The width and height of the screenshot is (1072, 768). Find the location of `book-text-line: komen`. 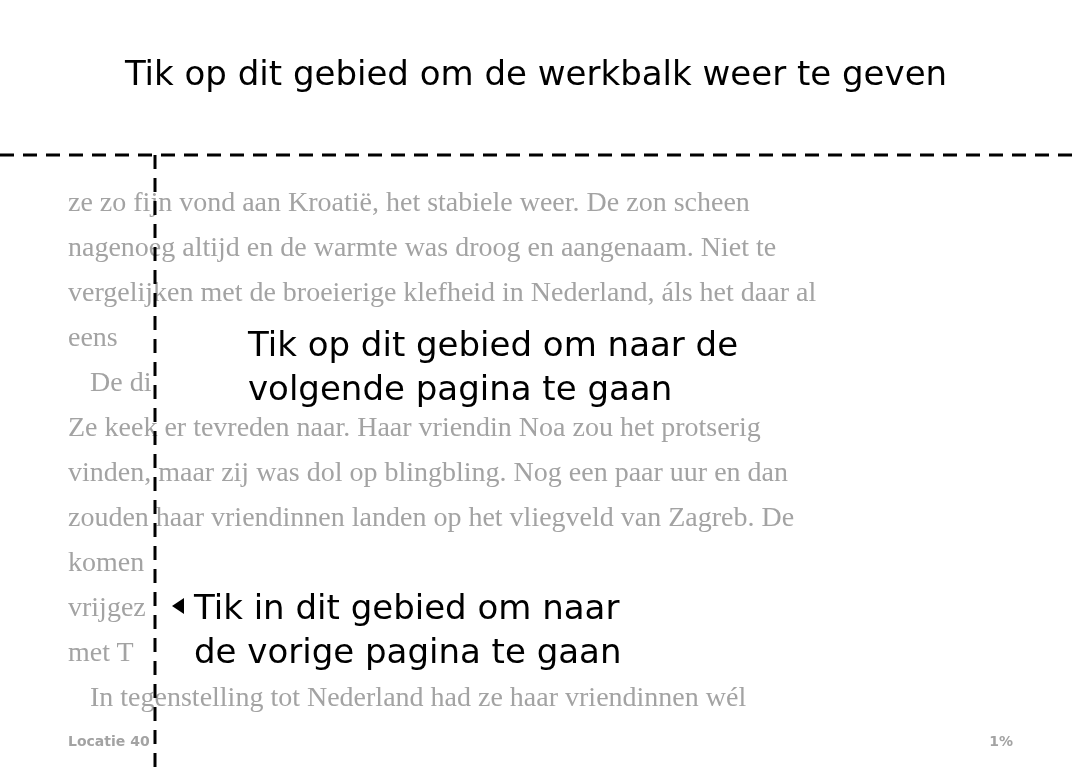

book-text-line: komen is located at coordinates (106, 562).